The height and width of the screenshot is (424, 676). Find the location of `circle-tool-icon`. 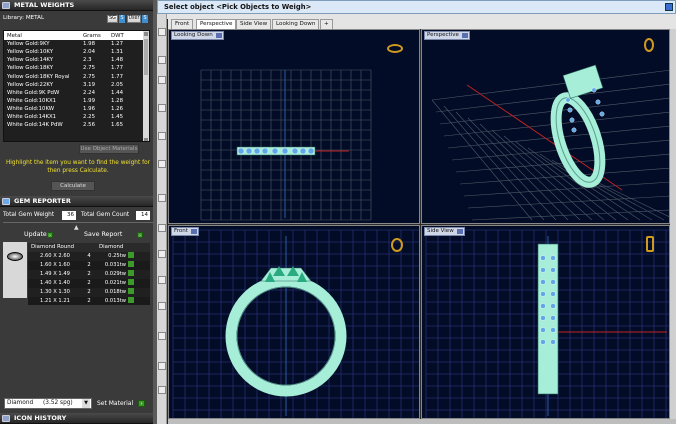

circle-tool-icon is located at coordinates (162, 198).